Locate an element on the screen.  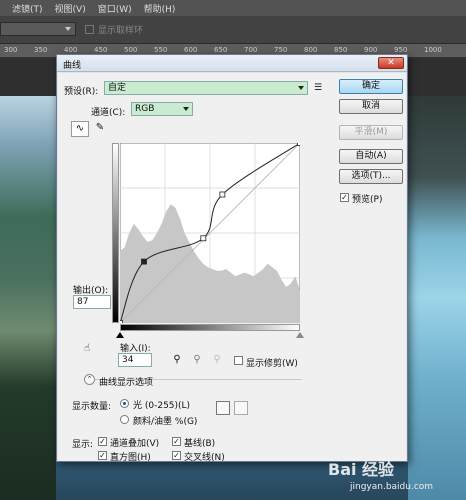
ok-button: 确定 is located at coordinates (371, 86).